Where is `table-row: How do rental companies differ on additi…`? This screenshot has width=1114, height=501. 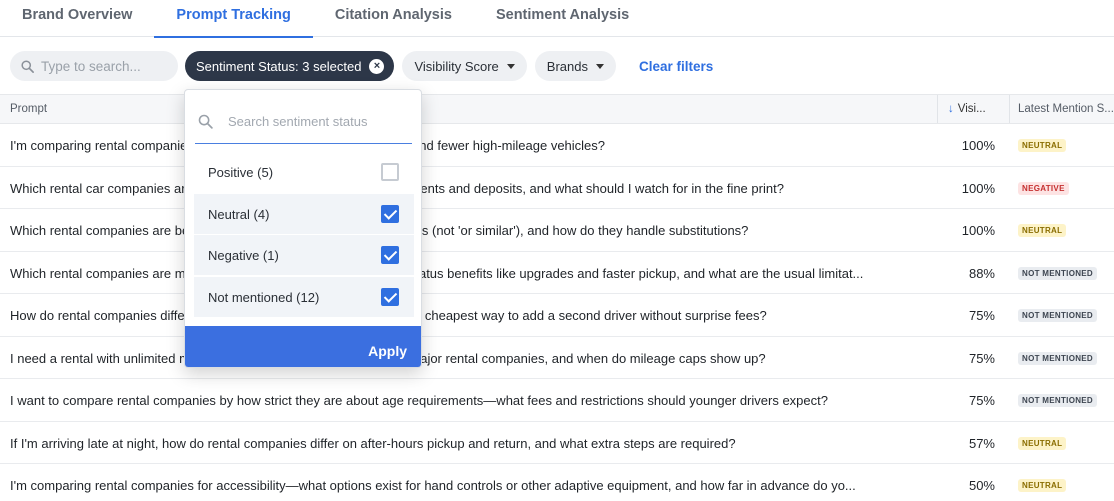
table-row: How do rental companies differ on additi… is located at coordinates (557, 315).